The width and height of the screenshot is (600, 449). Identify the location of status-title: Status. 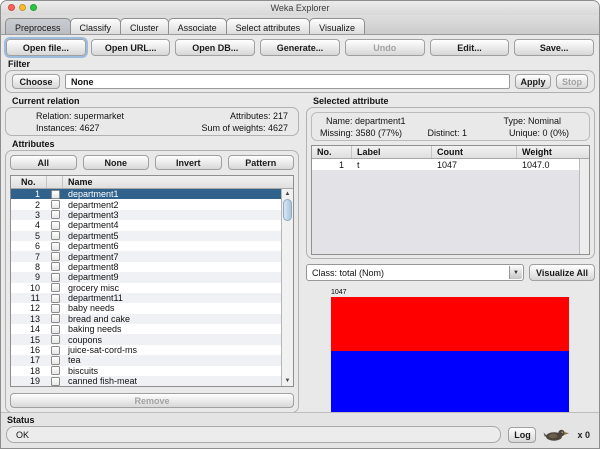
(21, 420).